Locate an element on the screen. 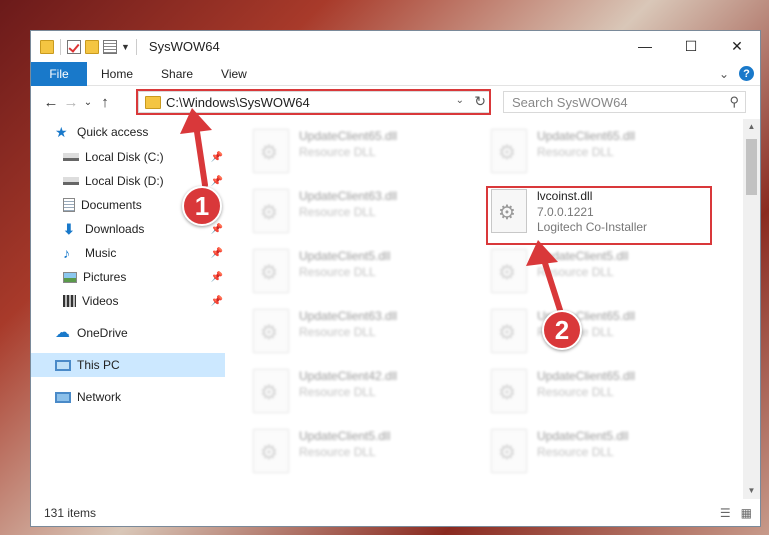  sidebar-item-local-disk-c: Local Disk (C:) 📌 is located at coordinates (129, 157).